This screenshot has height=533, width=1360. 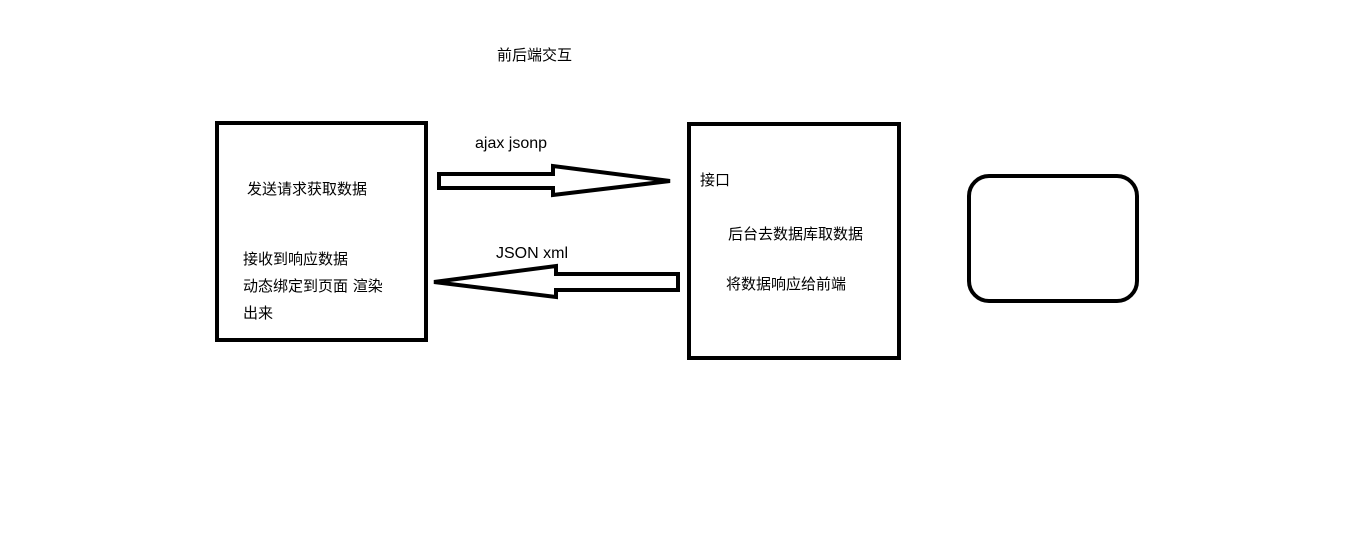 What do you see at coordinates (554, 180) in the screenshot?
I see `request-arrow` at bounding box center [554, 180].